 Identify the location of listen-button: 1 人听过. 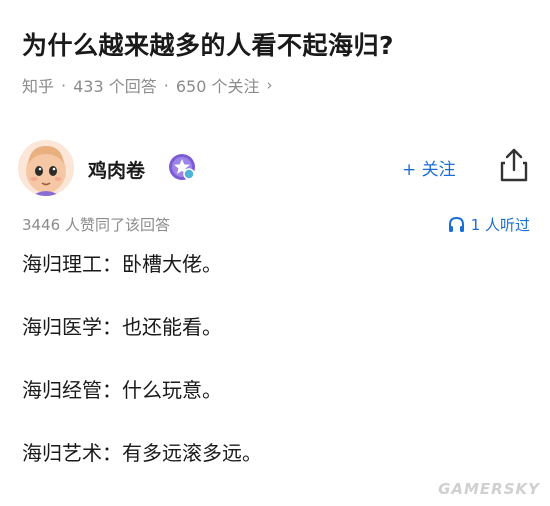
(489, 224).